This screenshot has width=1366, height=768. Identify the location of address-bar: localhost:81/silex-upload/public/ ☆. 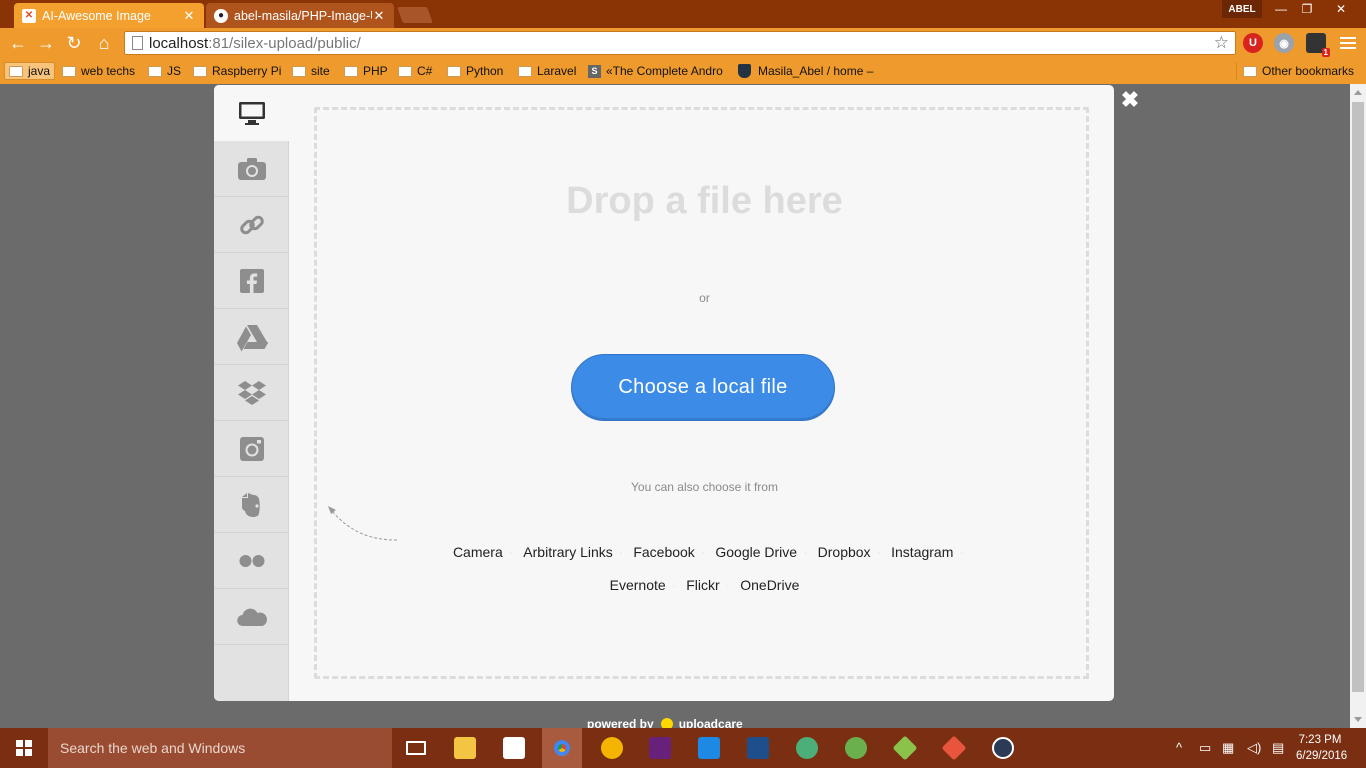
(680, 43).